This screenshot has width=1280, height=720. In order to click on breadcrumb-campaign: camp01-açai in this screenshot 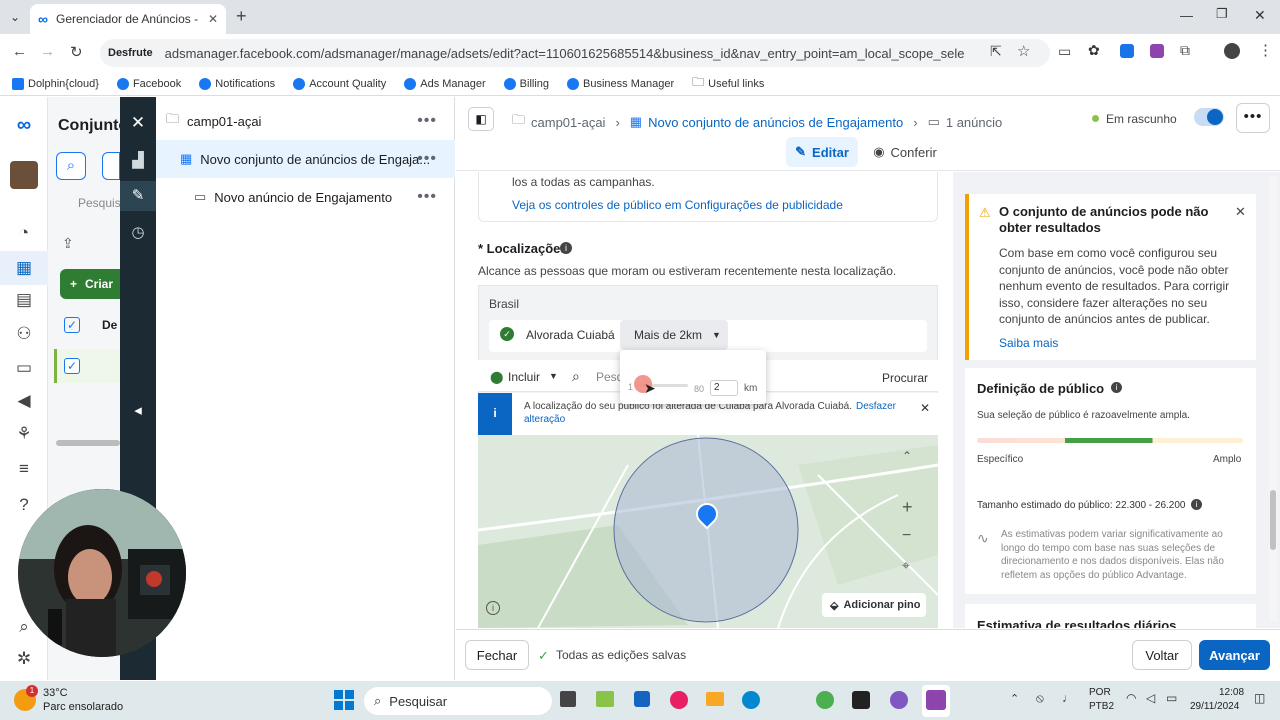, I will do `click(568, 122)`.